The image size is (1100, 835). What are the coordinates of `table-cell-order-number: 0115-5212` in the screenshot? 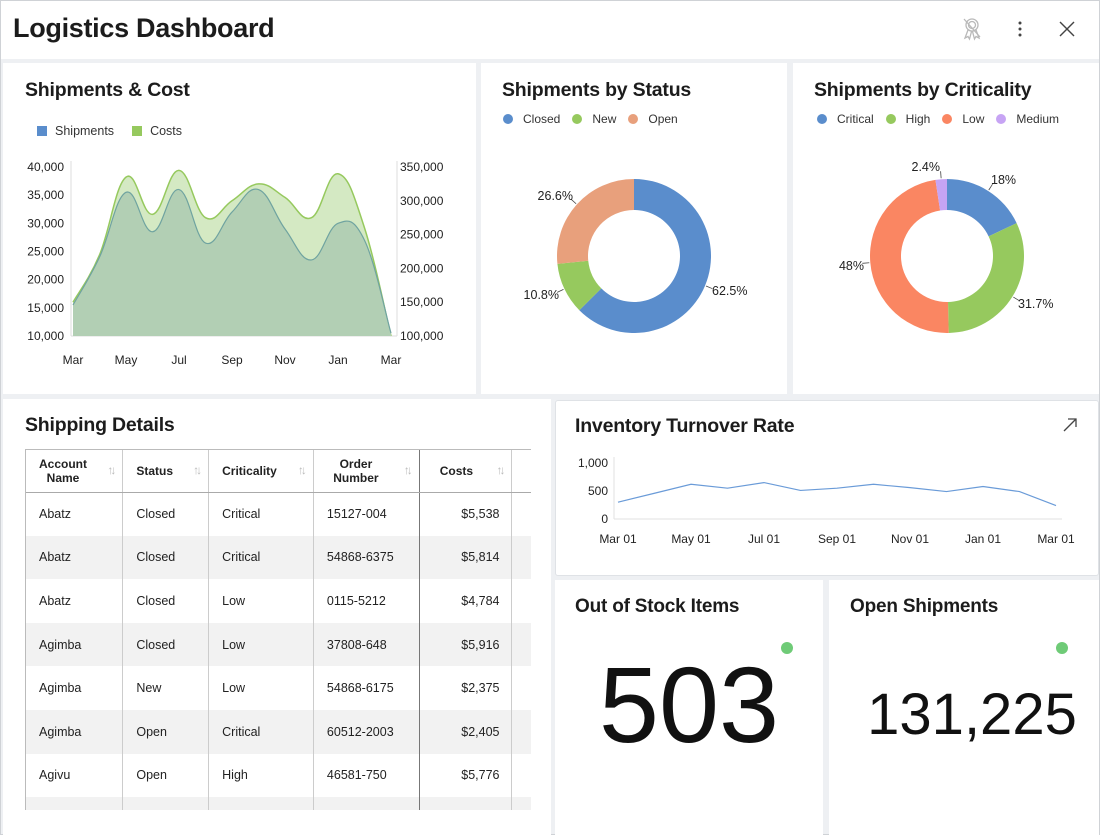 It's located at (366, 601).